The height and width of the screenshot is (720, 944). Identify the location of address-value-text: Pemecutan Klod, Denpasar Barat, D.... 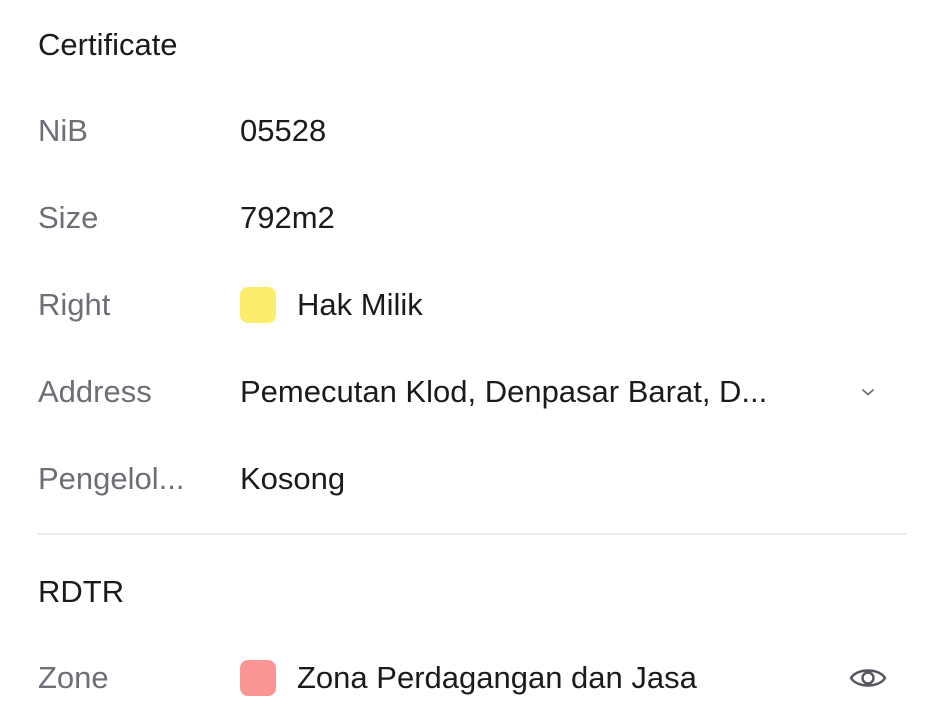
(504, 391).